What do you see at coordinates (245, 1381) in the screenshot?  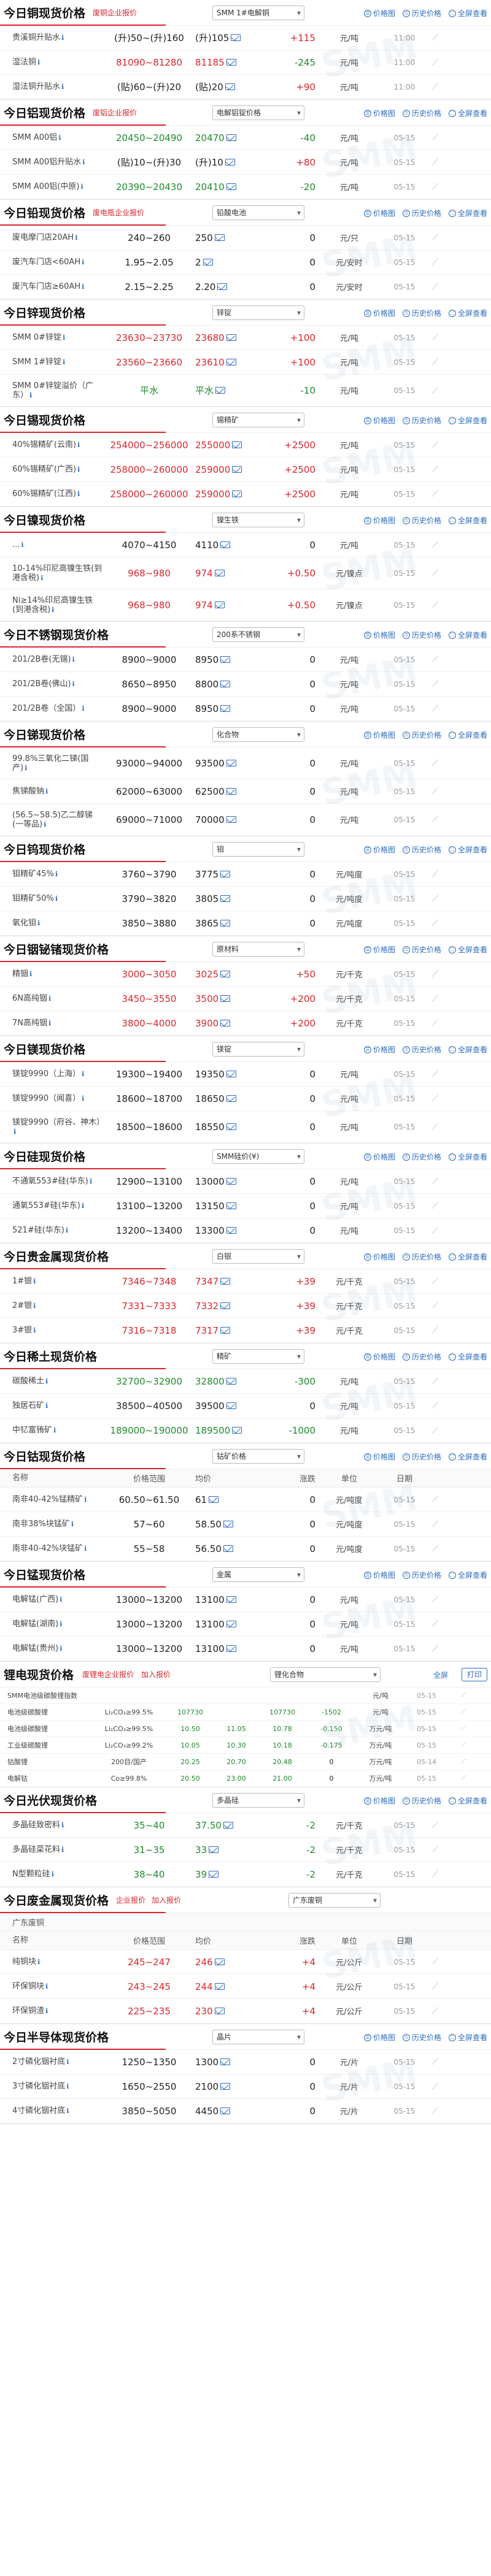 I see `price-row: 碳酸稀土 ℹ 32700~32900 32800 -300 元/吨 05-15 ⟋` at bounding box center [245, 1381].